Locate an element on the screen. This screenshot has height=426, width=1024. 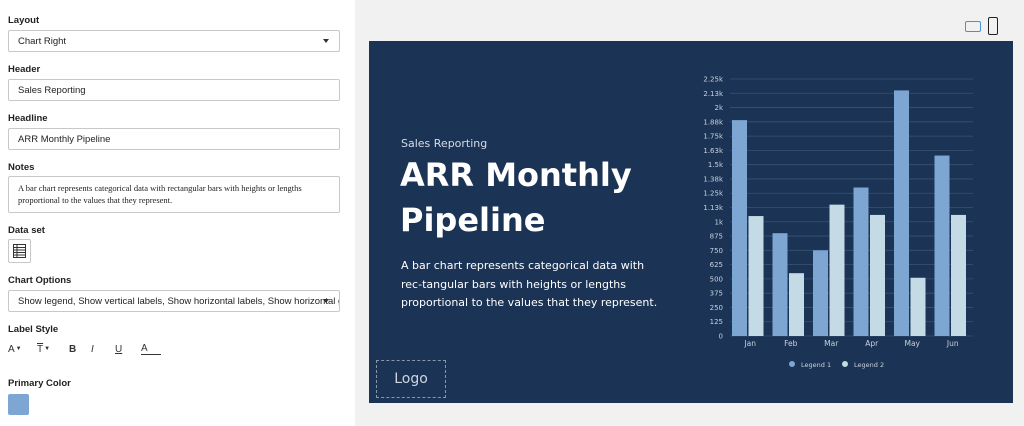
x-tick-label: Mar is located at coordinates (831, 343).